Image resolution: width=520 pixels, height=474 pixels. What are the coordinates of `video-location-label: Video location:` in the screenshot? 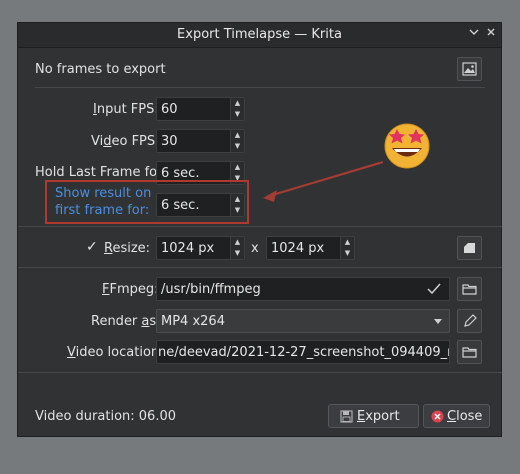 It's located at (115, 352).